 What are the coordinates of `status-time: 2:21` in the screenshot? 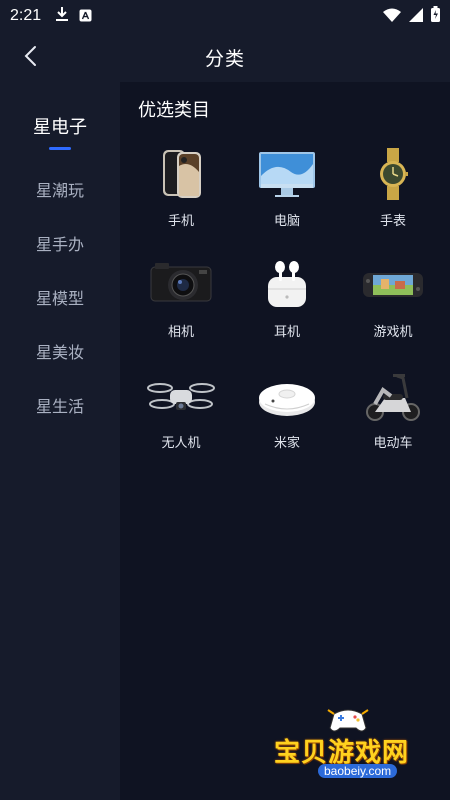 It's located at (26, 15).